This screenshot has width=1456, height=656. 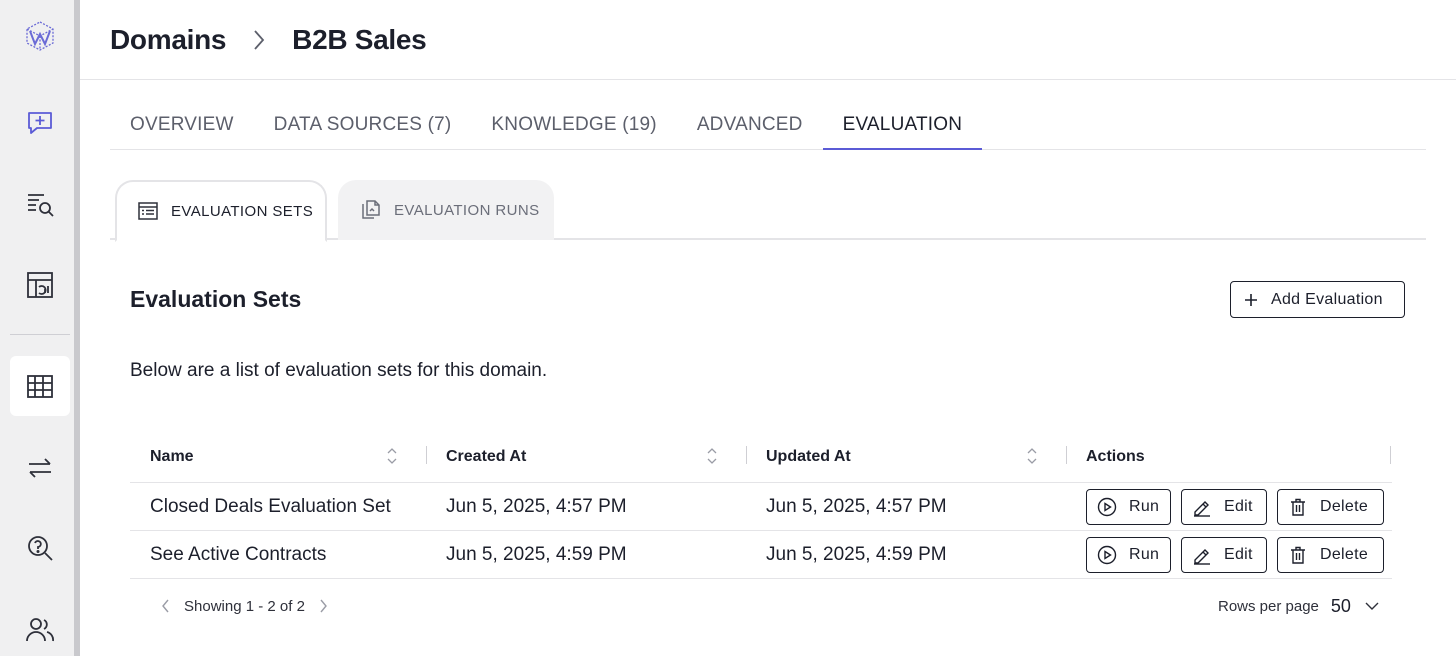 What do you see at coordinates (856, 554) in the screenshot?
I see `cell-updated: Jun 5, 2025, 4:59 PM` at bounding box center [856, 554].